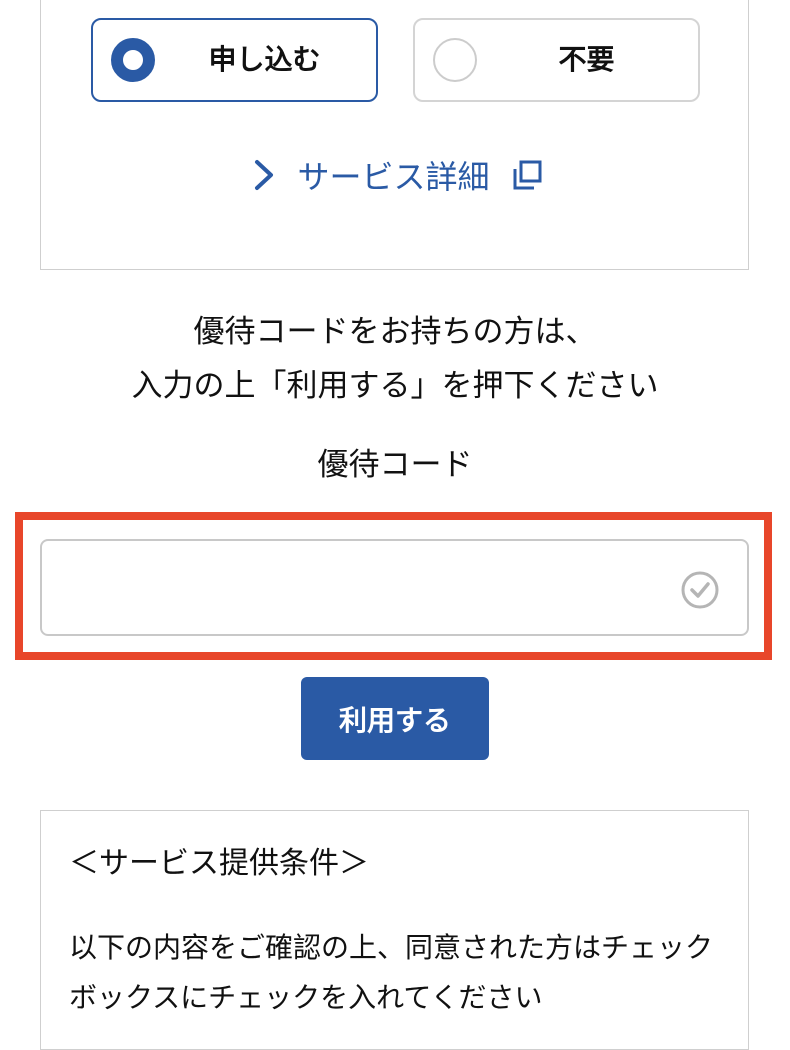 The height and width of the screenshot is (1050, 790). Describe the element at coordinates (556, 60) in the screenshot. I see `decline-radio-option: 不要` at that location.